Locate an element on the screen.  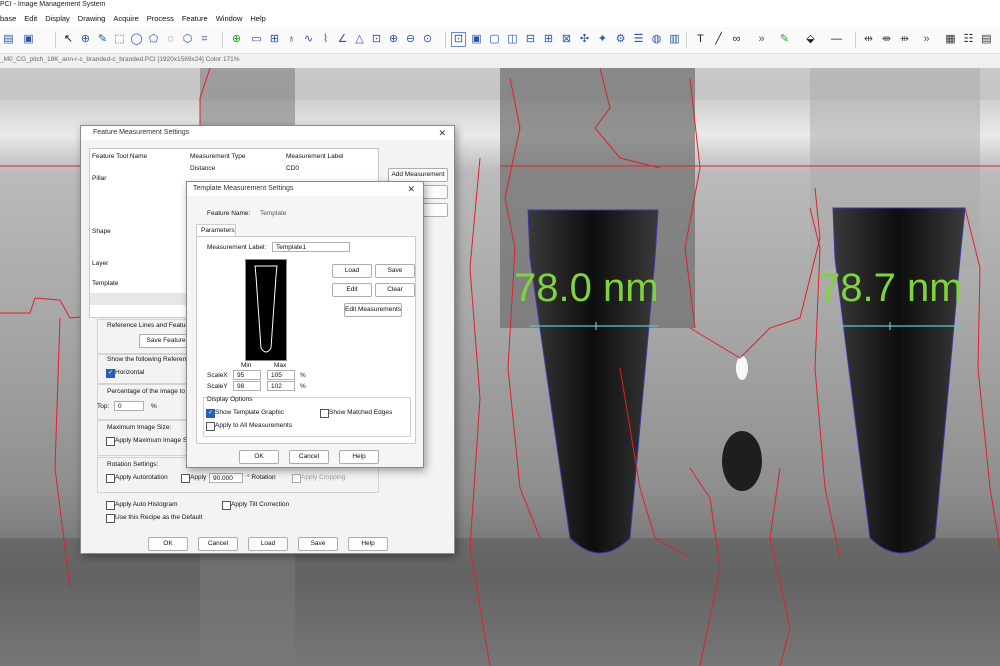
magic-select-icon: ⬡ is located at coordinates (187, 39).